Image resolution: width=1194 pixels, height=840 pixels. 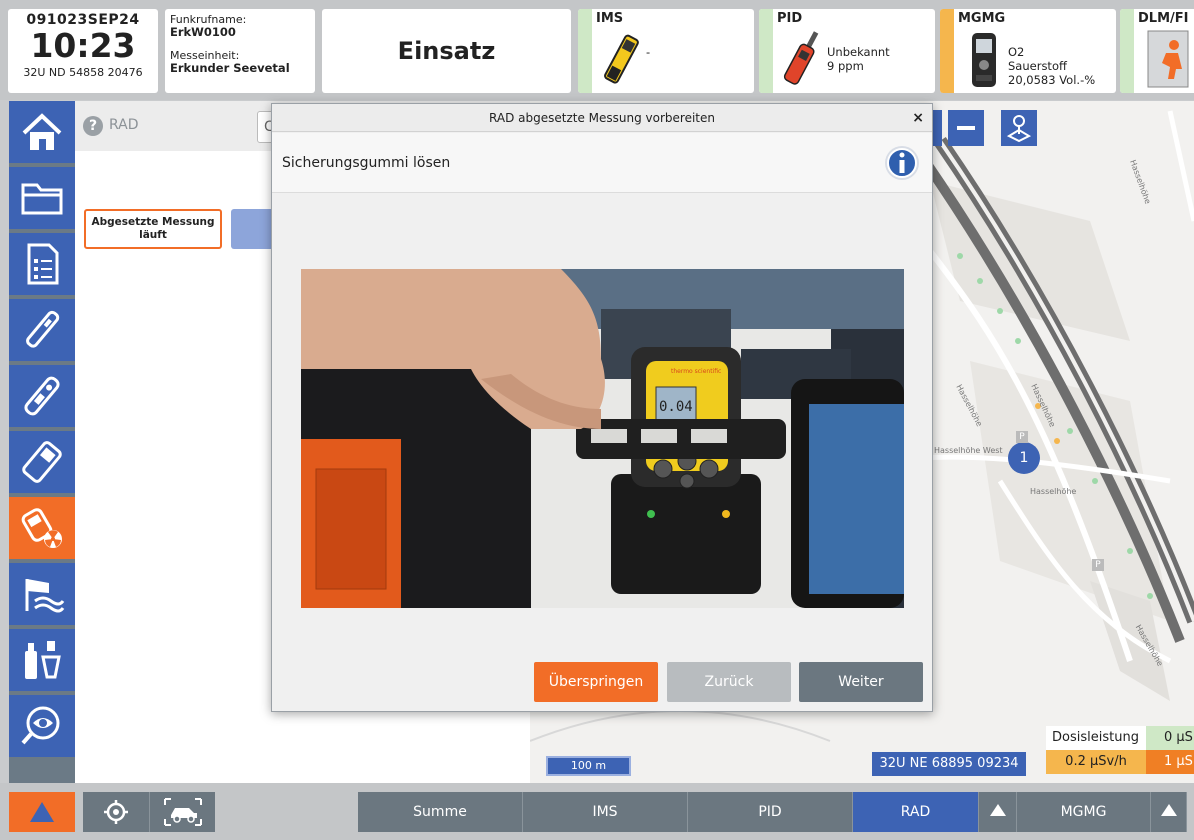 I want to click on nav-weather, so click(x=42, y=595).